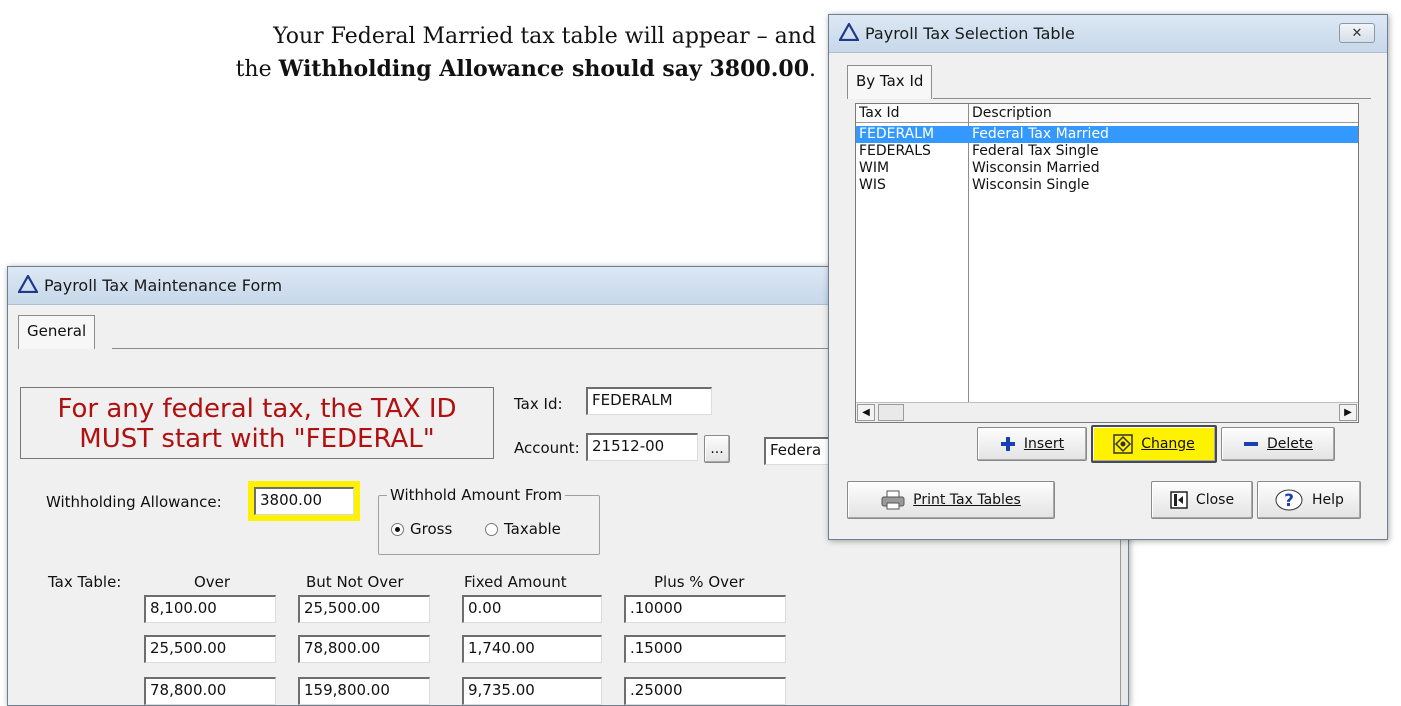 This screenshot has width=1401, height=706. Describe the element at coordinates (257, 409) in the screenshot. I see `notice-line-1: For any federal tax, the TAX ID` at that location.